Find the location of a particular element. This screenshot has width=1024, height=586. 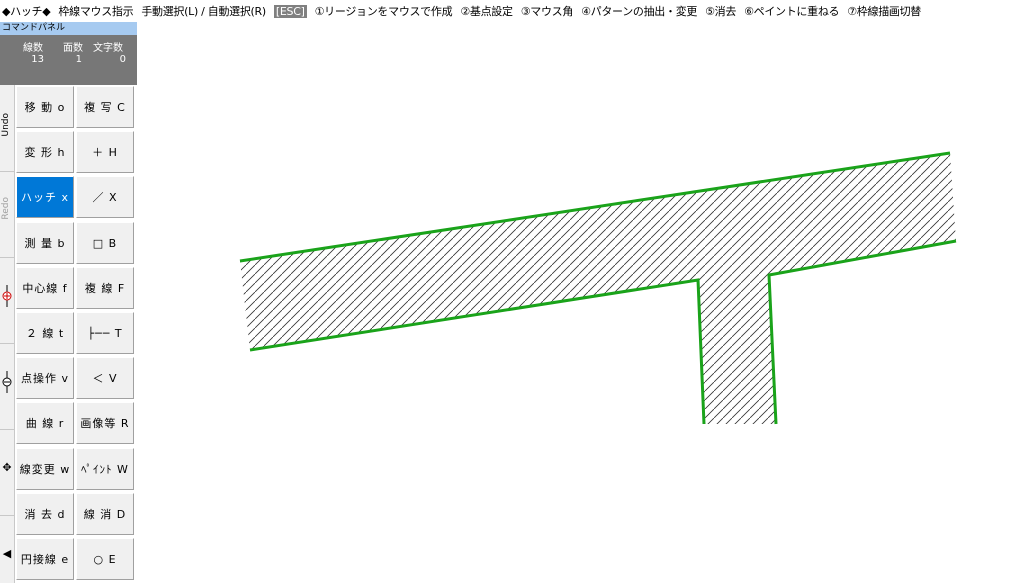

command-button-left-3: 測 量 b is located at coordinates (45, 243).